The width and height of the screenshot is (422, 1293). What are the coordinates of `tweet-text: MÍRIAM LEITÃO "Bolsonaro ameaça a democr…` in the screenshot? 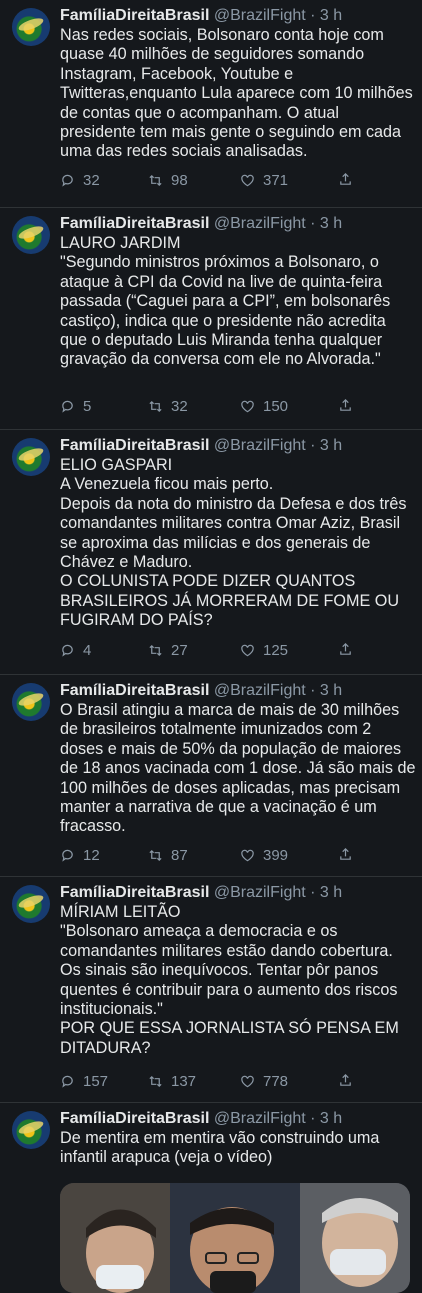 It's located at (229, 980).